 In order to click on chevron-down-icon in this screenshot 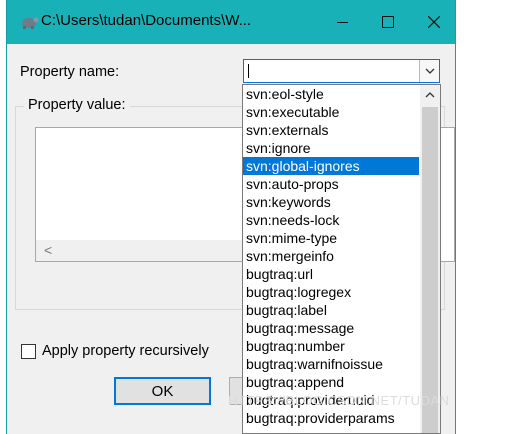, I will do `click(429, 71)`.